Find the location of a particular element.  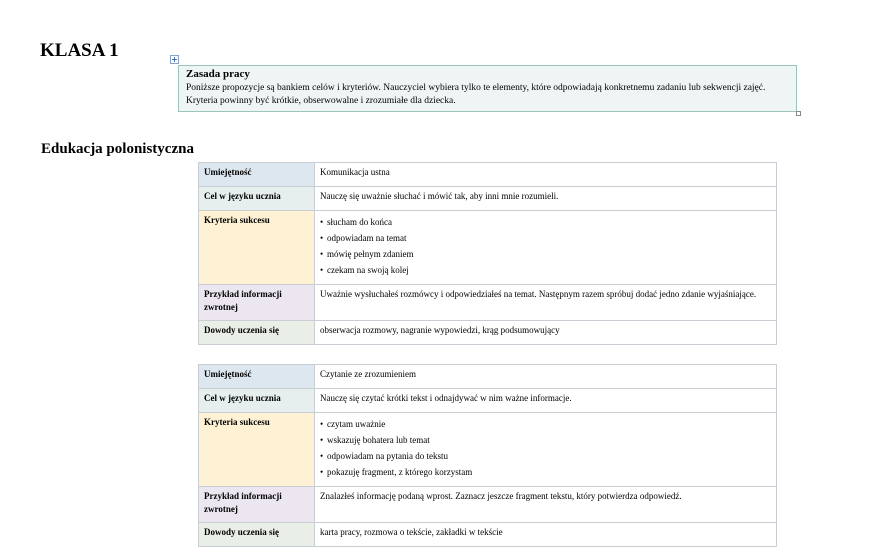

table-resize-handle is located at coordinates (798, 113).